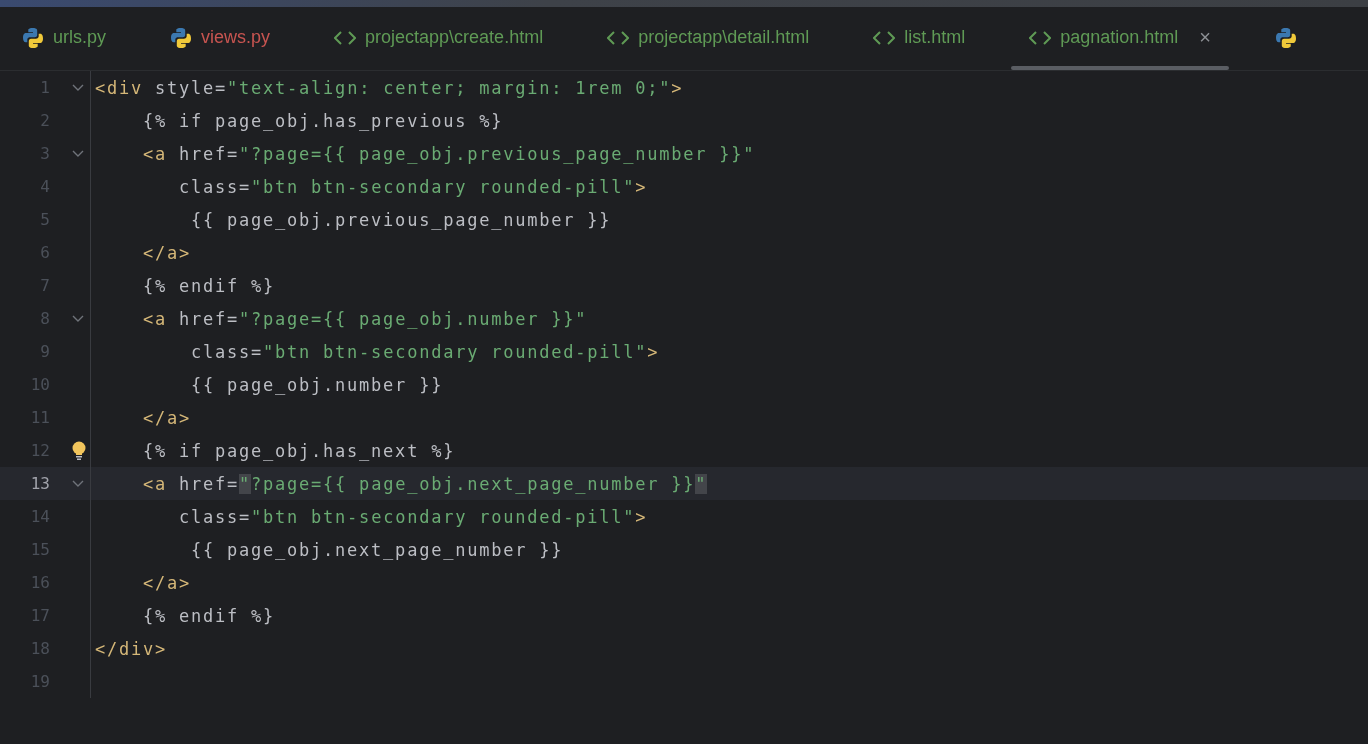  Describe the element at coordinates (220, 38) in the screenshot. I see `file-tab: views.py` at that location.